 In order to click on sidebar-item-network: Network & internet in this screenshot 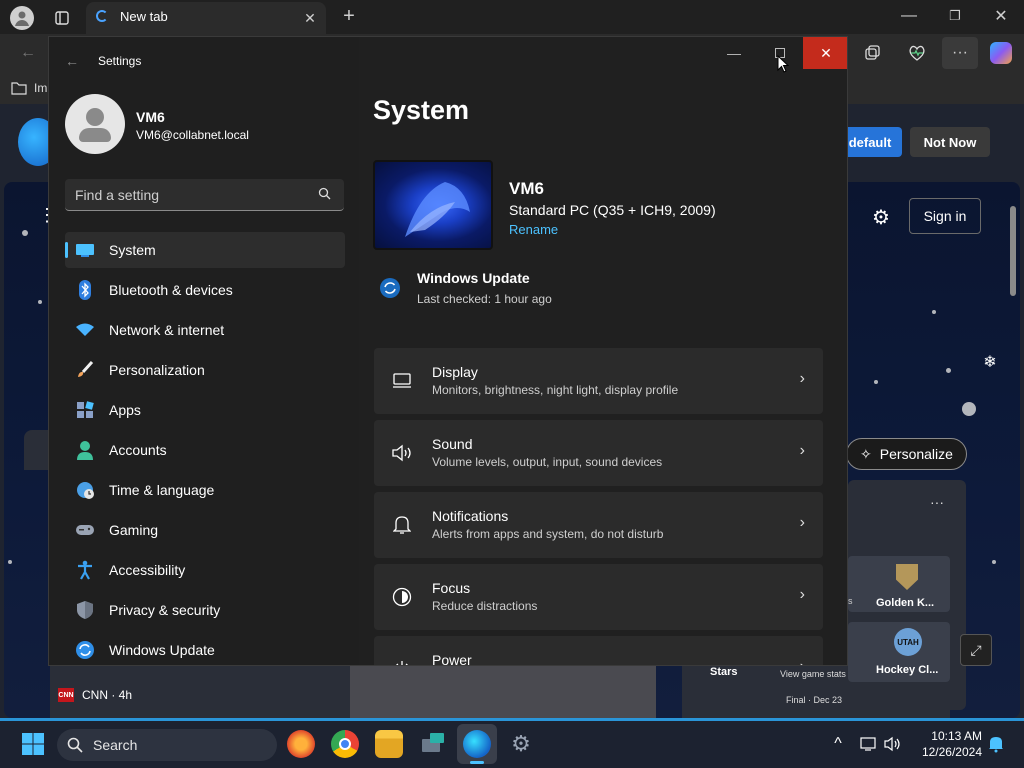, I will do `click(205, 330)`.